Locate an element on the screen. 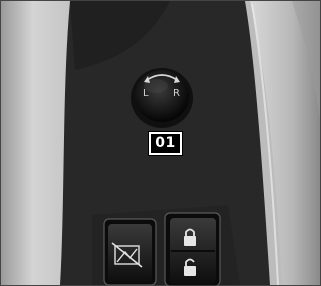  callout-badge: 01 is located at coordinates (165, 143).